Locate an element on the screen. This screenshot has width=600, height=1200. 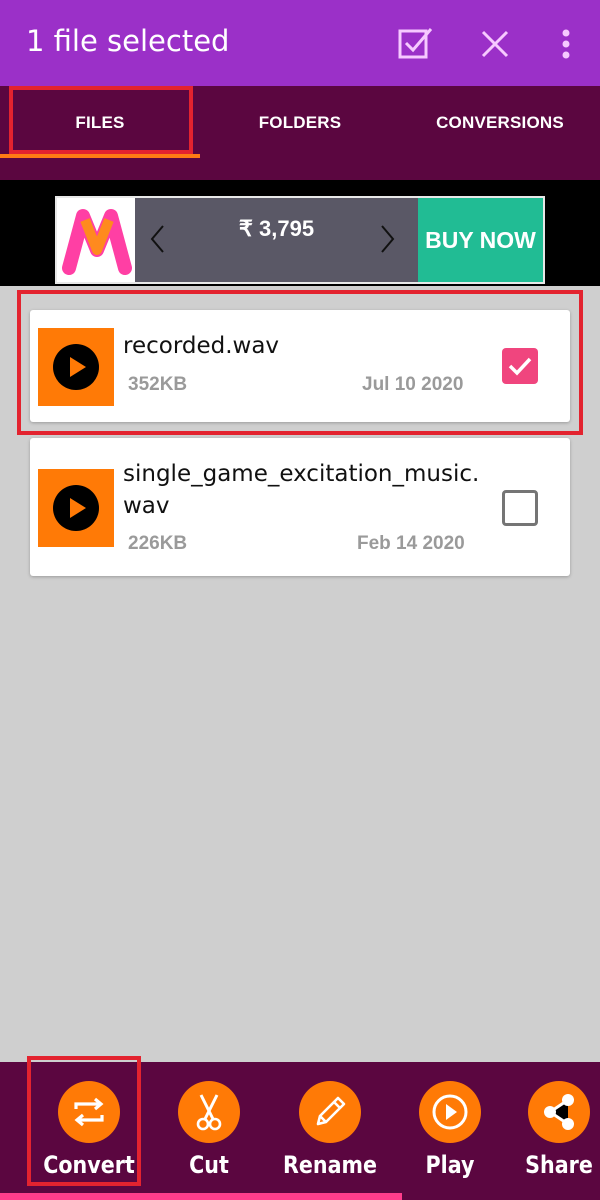
tab-conversions: CONVERSIONS is located at coordinates (500, 123).